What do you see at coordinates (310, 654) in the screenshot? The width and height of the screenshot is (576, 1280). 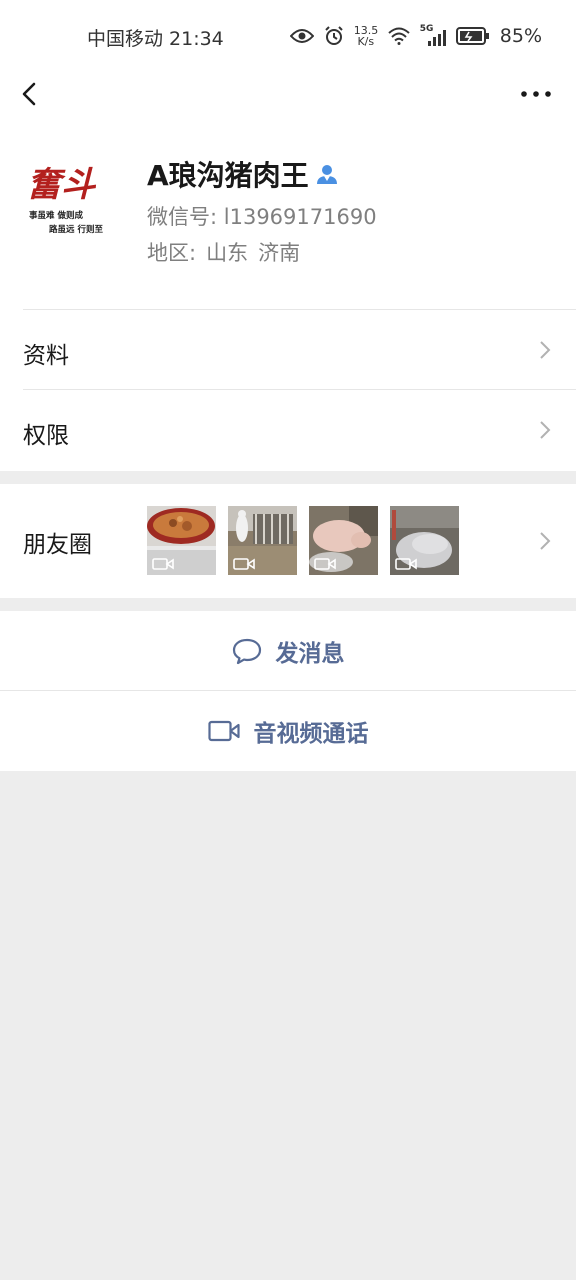 I see `send-message-label: 发消息` at bounding box center [310, 654].